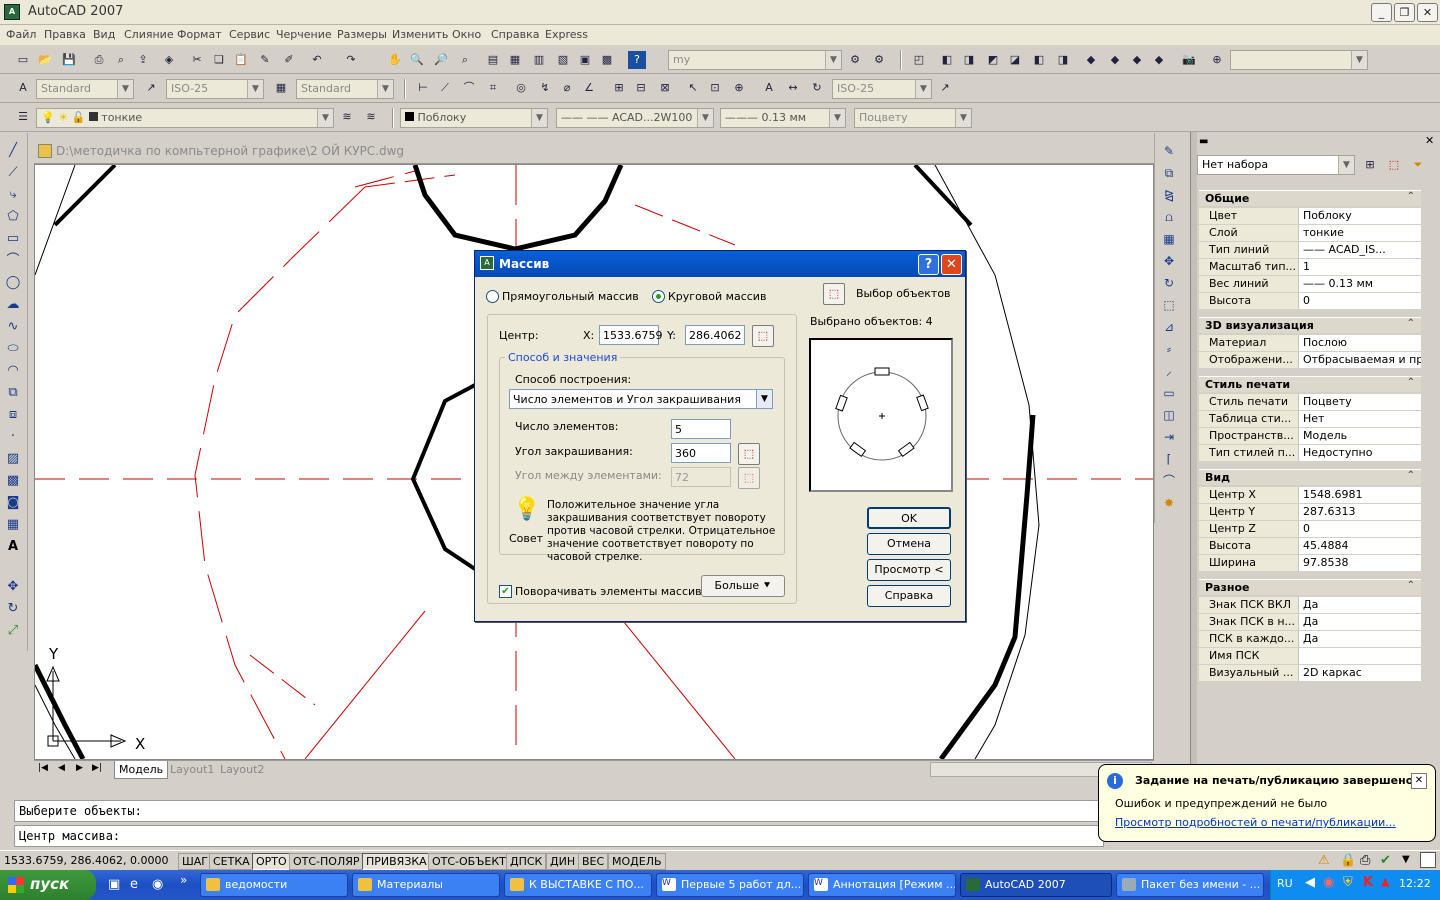 The height and width of the screenshot is (900, 1440). I want to click on dim-edit-icon: A, so click(769, 88).